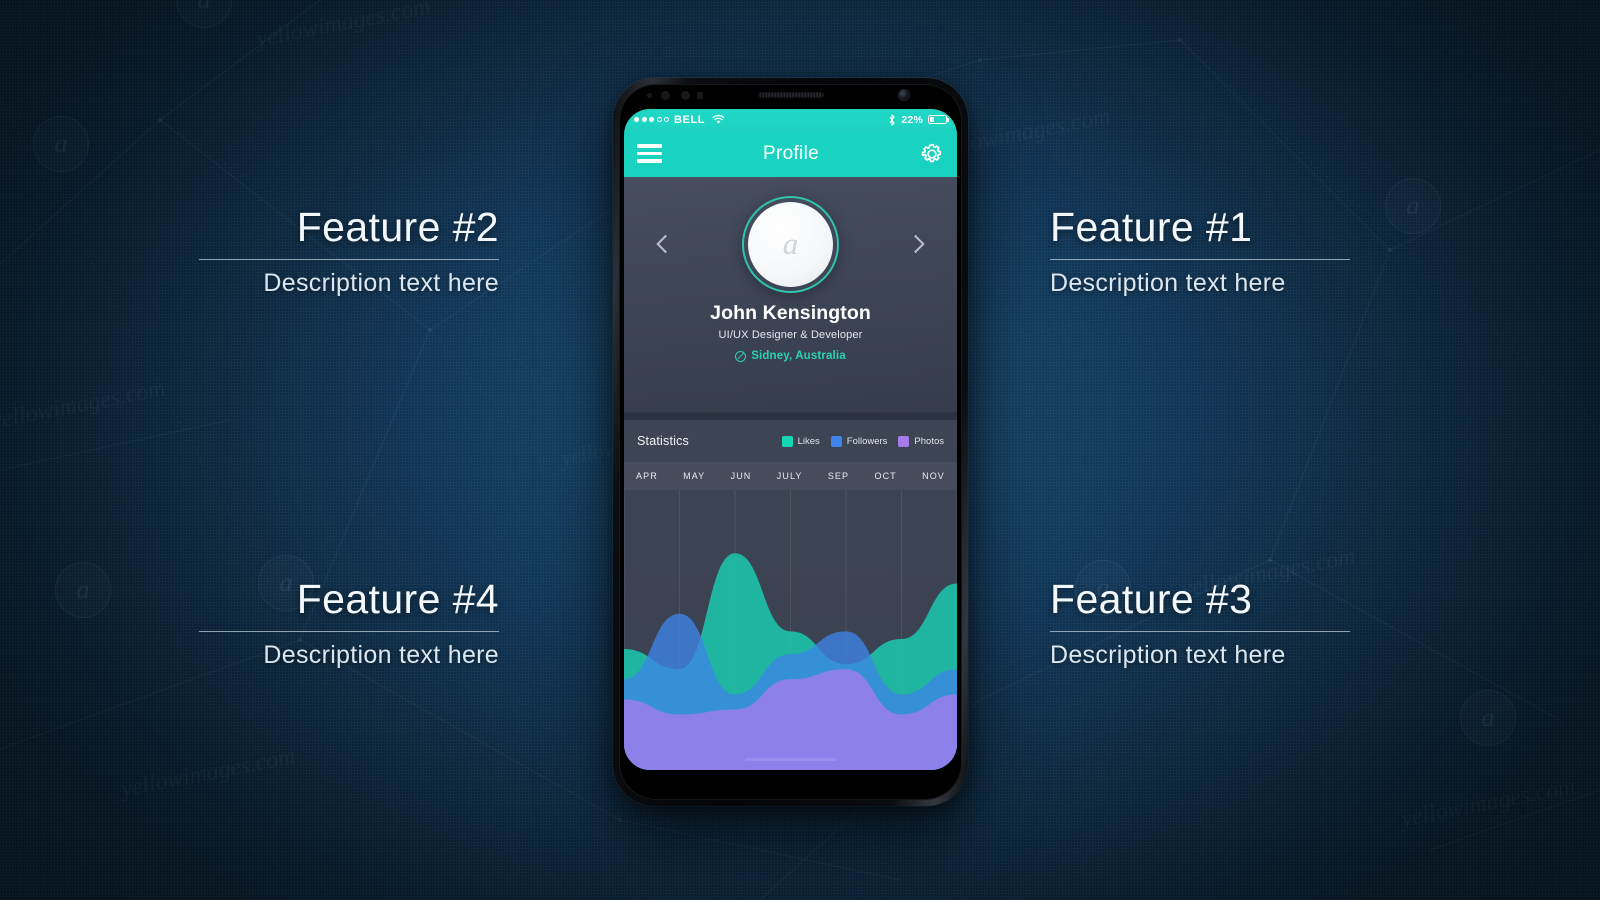 This screenshot has width=1600, height=900. I want to click on feature-title: Feature #2, so click(397, 227).